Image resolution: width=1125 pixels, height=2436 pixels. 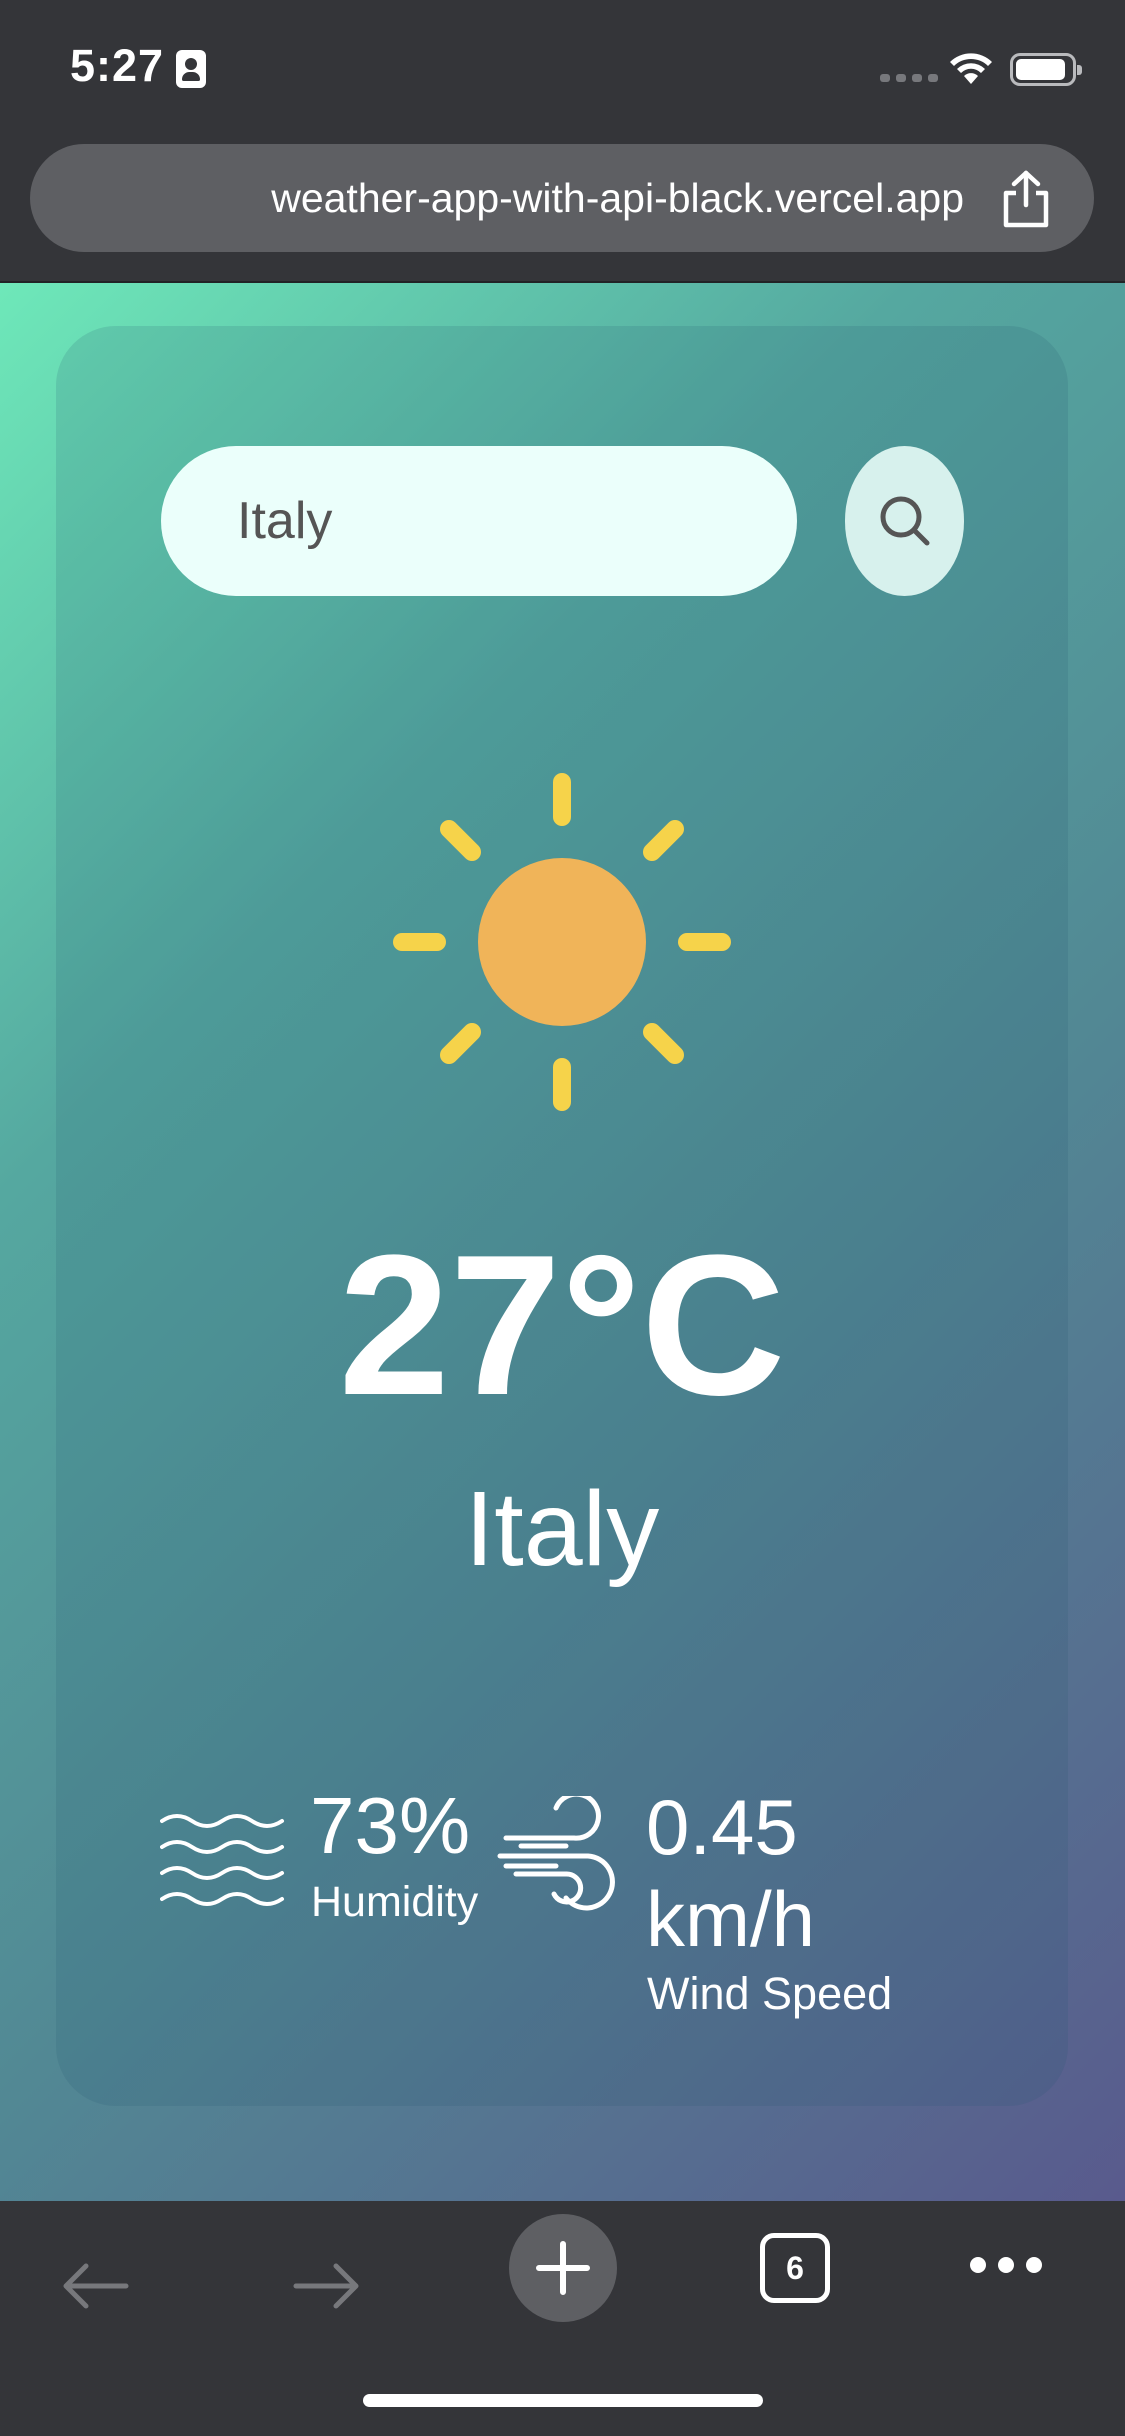 I want to click on humidity-label: Humidity, so click(x=395, y=1902).